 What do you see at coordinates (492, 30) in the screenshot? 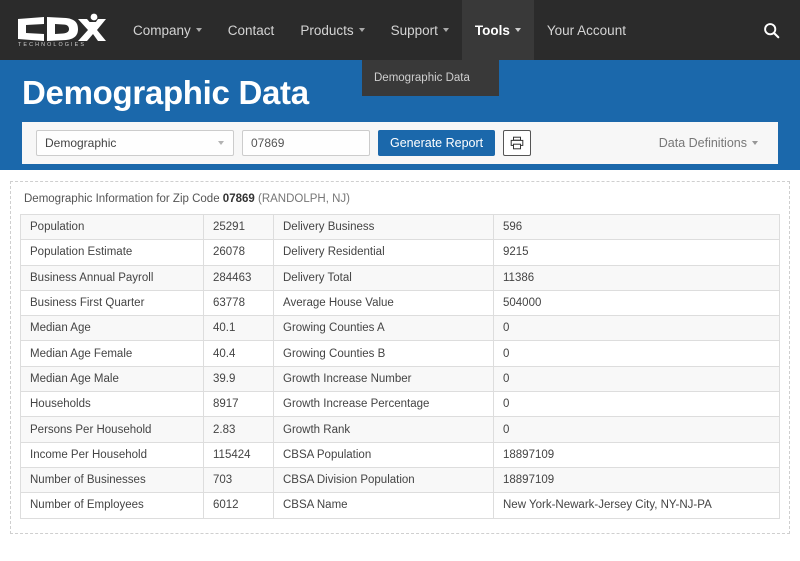
I see `nav-item-label: Tools` at bounding box center [492, 30].